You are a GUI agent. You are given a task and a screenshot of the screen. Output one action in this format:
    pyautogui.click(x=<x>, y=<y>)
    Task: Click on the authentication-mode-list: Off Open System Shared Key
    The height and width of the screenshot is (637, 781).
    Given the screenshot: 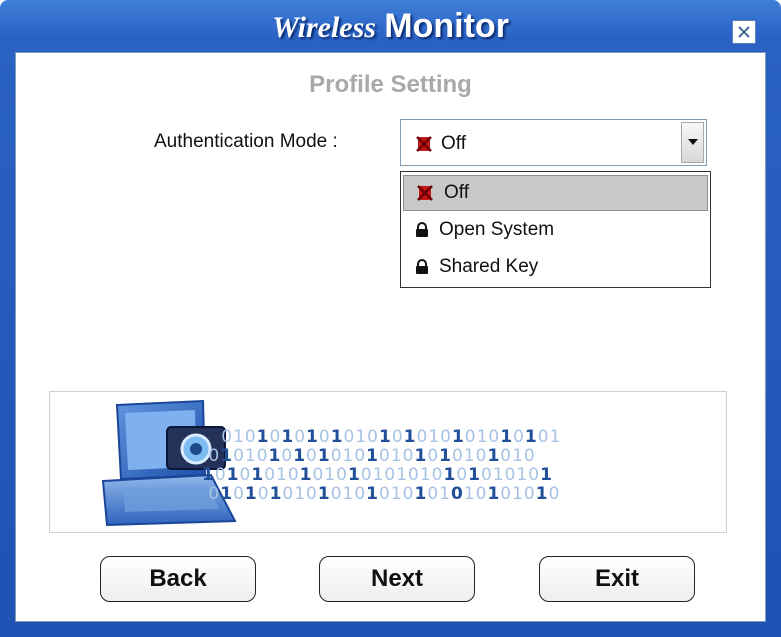 What is the action you would take?
    pyautogui.click(x=555, y=229)
    